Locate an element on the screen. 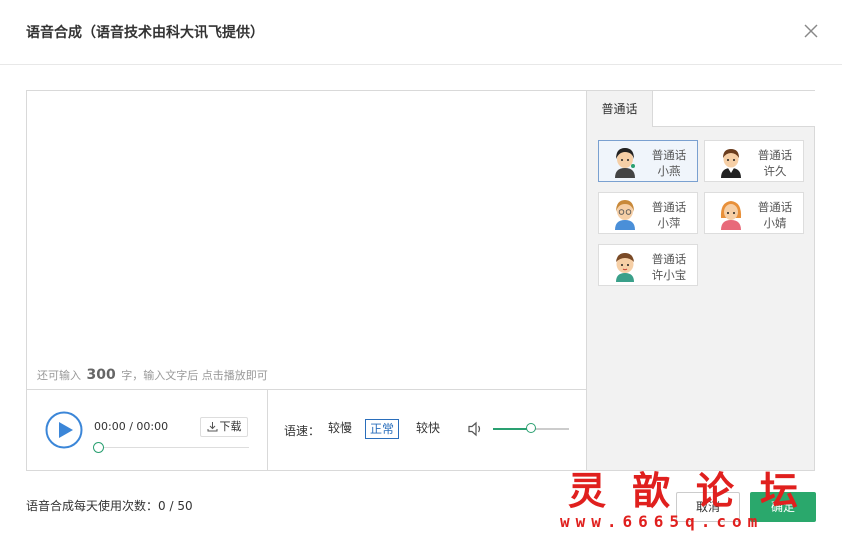 Image resolution: width=842 pixels, height=548 pixels. download-icon is located at coordinates (212, 427).